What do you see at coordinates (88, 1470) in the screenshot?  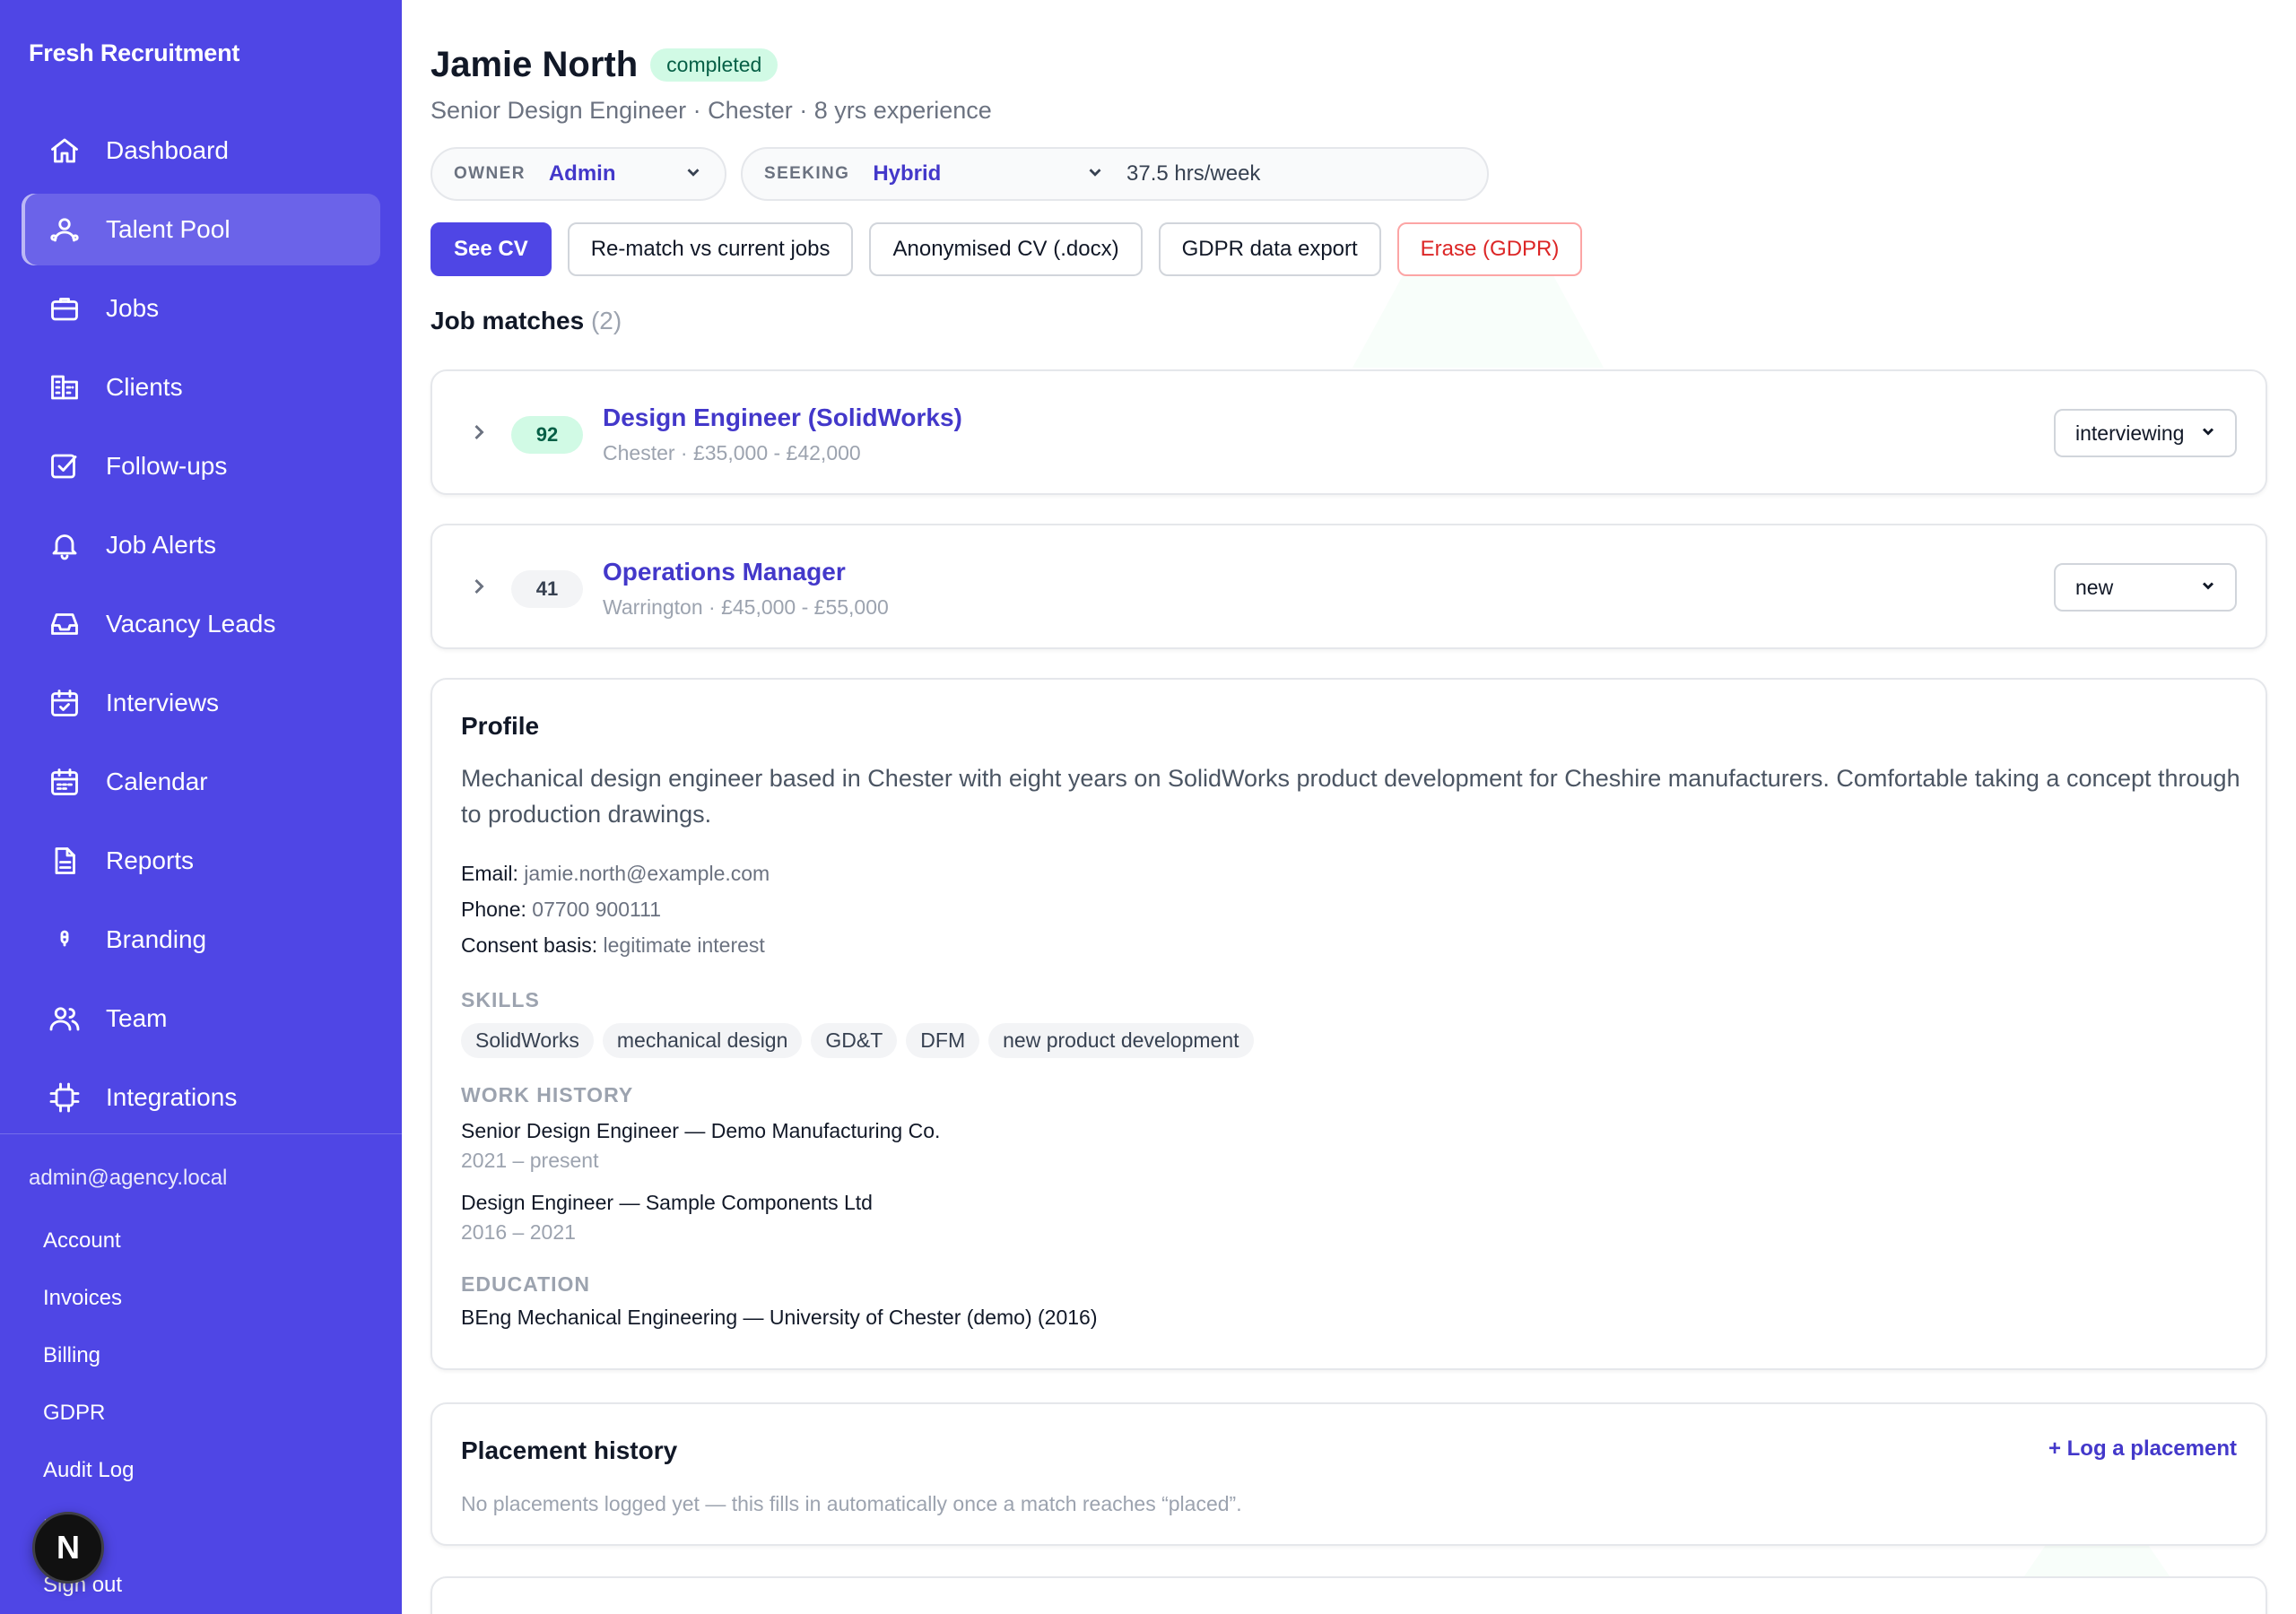 I see `sub-item-audit-log: Audit Log` at bounding box center [88, 1470].